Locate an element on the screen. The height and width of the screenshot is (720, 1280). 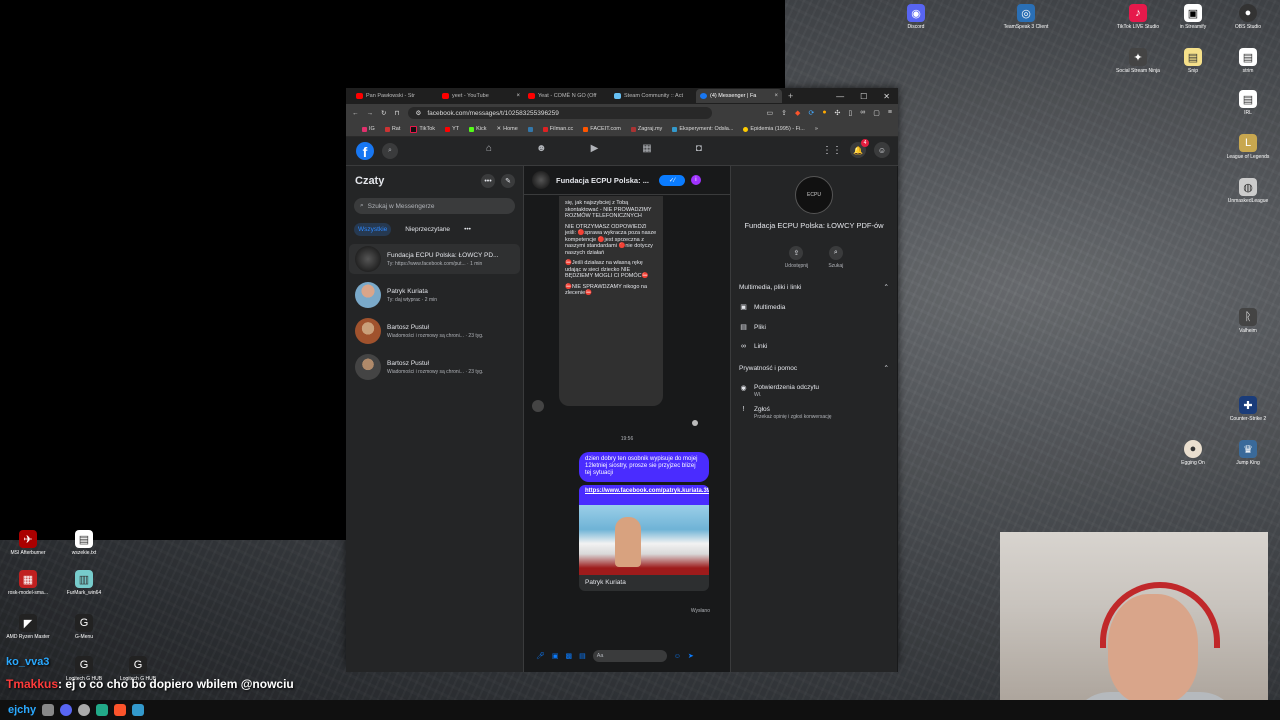
verified-call-button: ✓⁄ is located at coordinates (671, 180).